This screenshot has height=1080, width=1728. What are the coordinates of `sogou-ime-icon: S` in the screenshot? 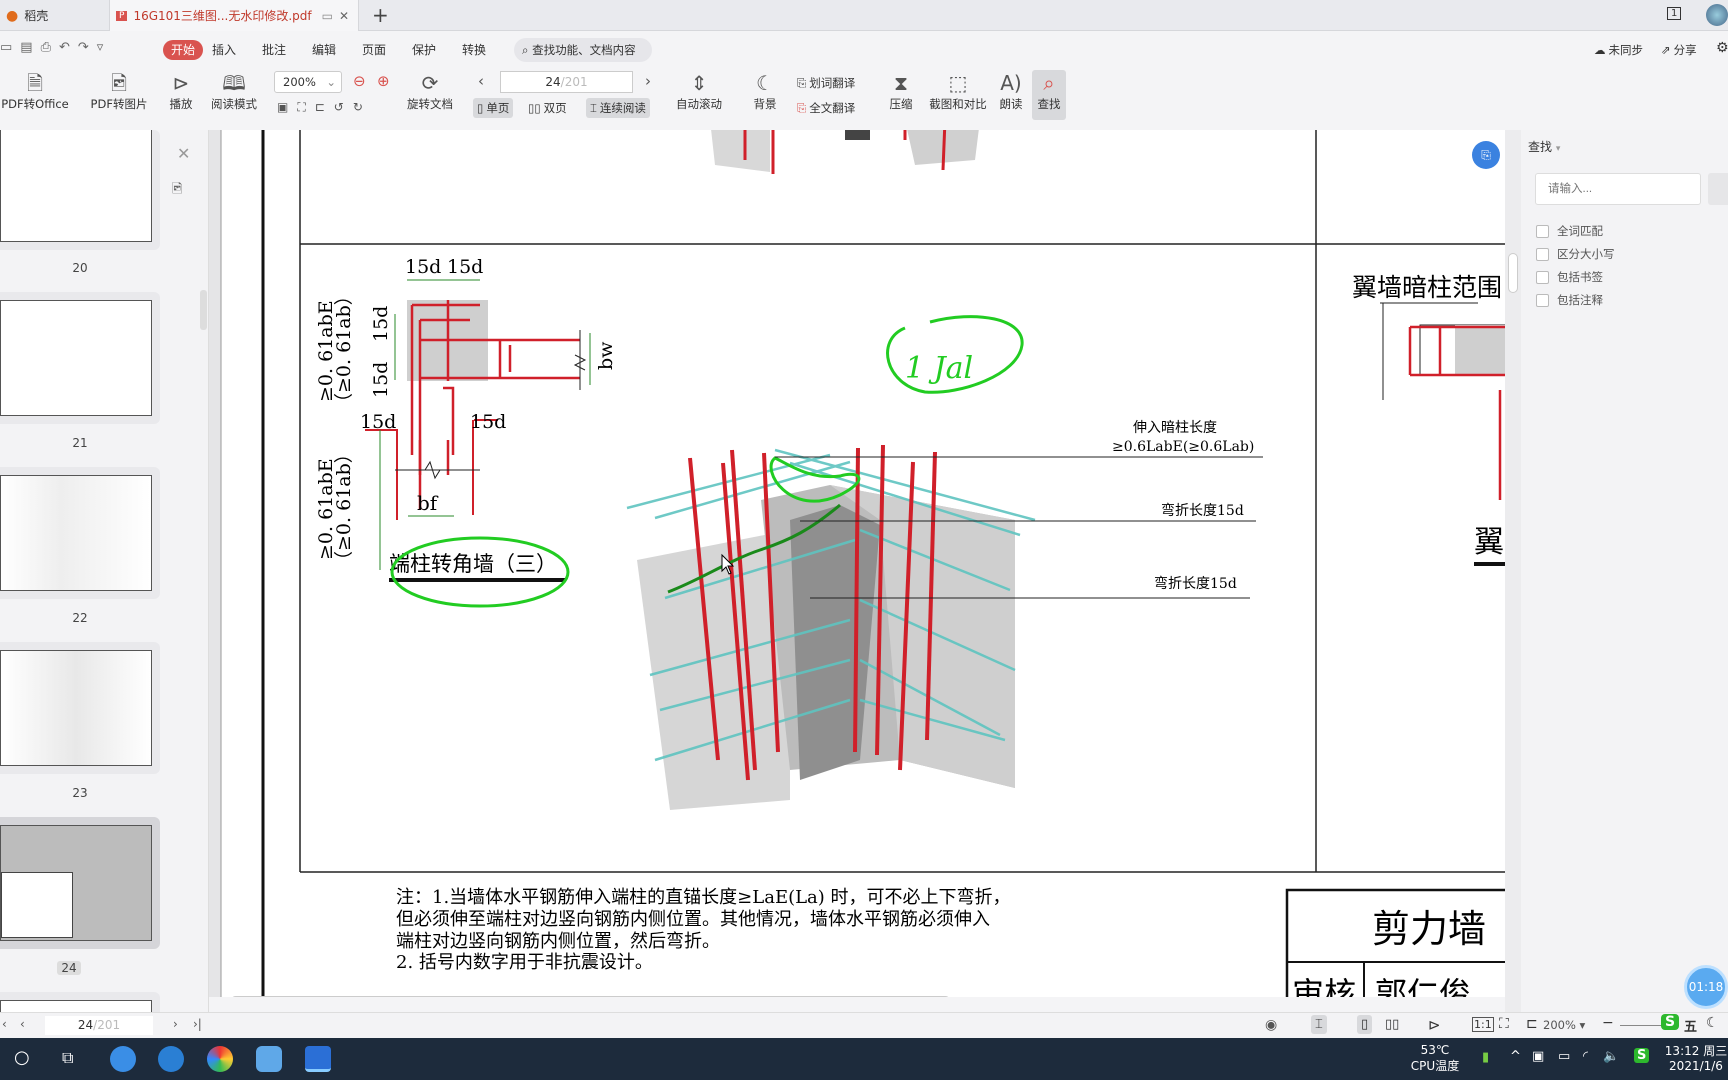 It's located at (1670, 1022).